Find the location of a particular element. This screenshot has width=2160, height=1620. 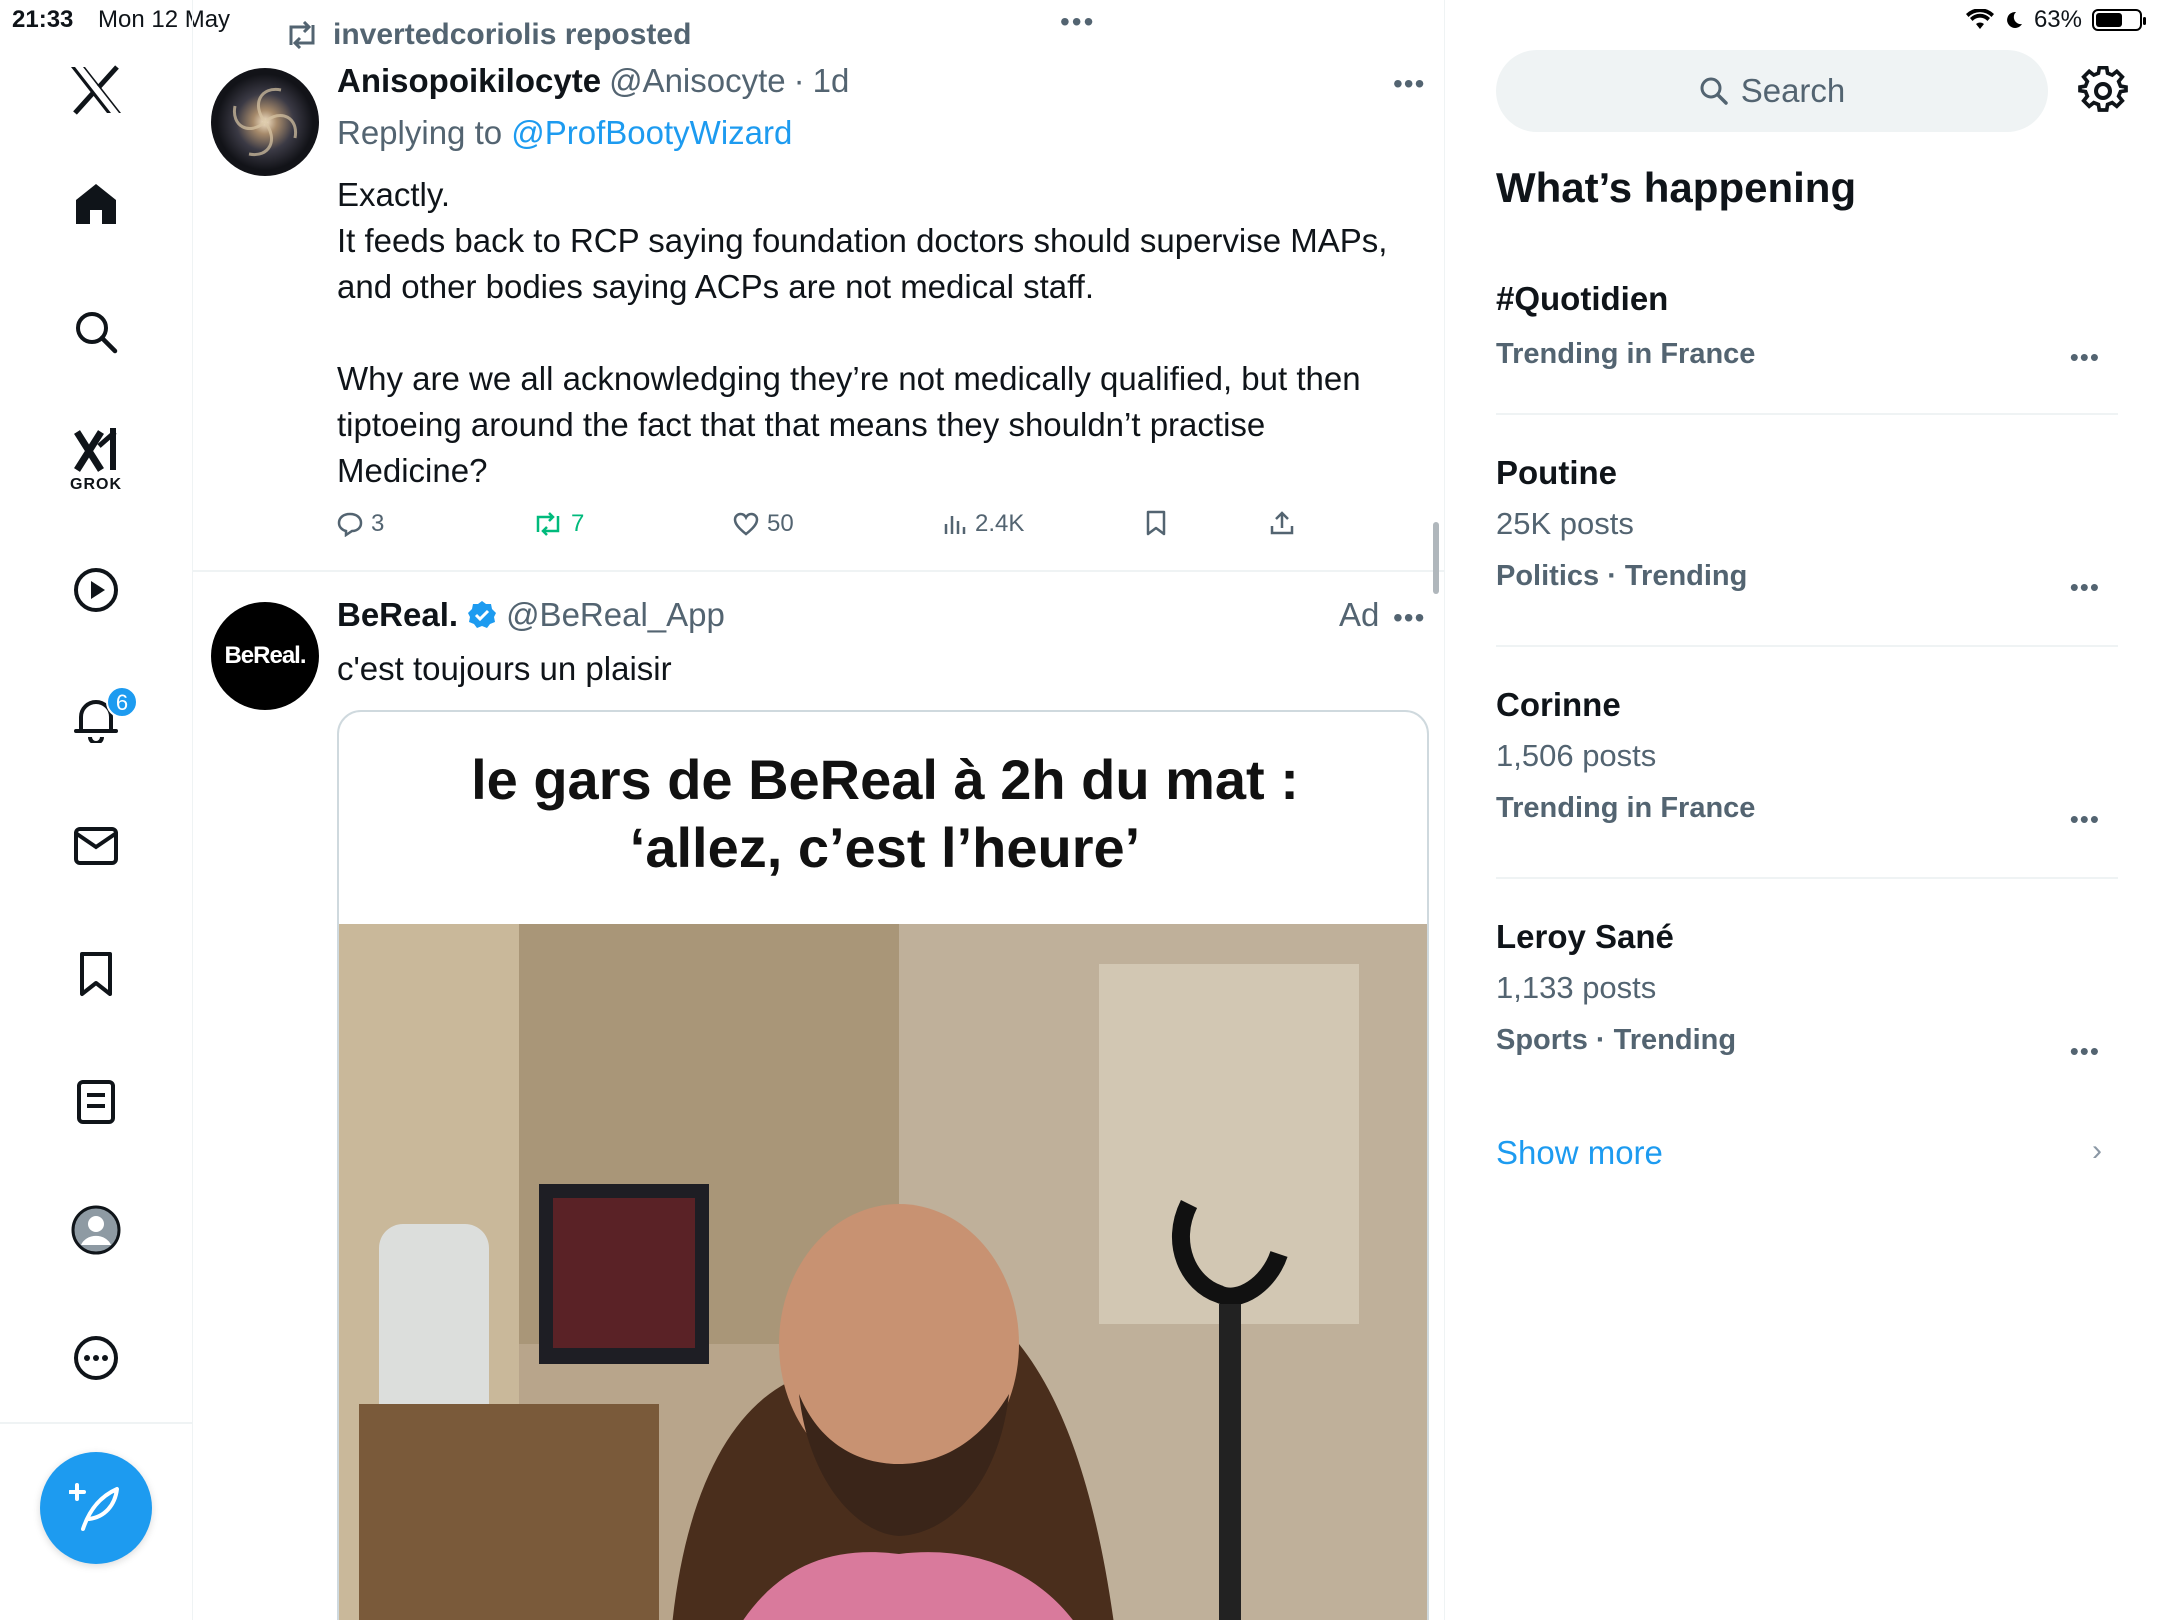

share-button is located at coordinates (1282, 523).